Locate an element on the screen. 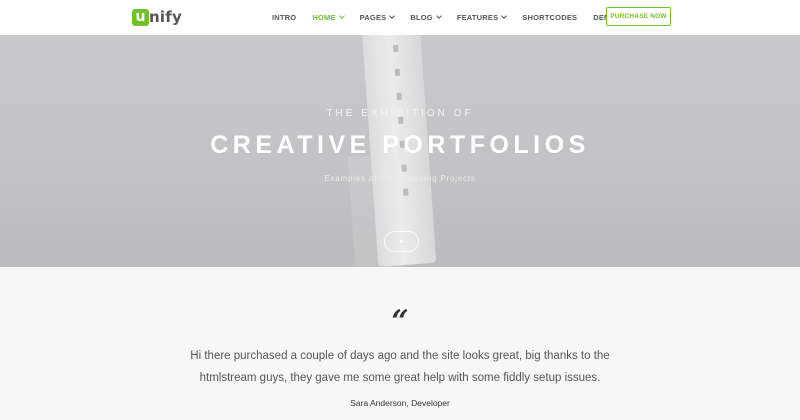 The image size is (800, 420). nav-item-intro: INTRO is located at coordinates (284, 17).